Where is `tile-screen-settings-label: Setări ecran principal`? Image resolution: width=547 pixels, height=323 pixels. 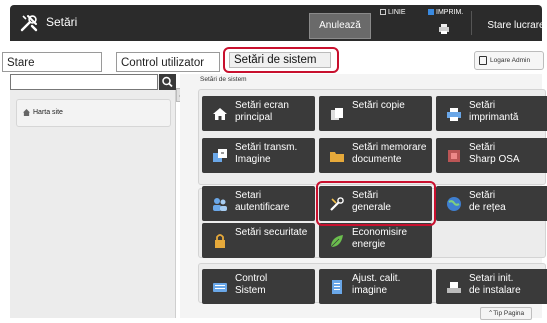 tile-screen-settings-label: Setări ecran principal is located at coordinates (262, 111).